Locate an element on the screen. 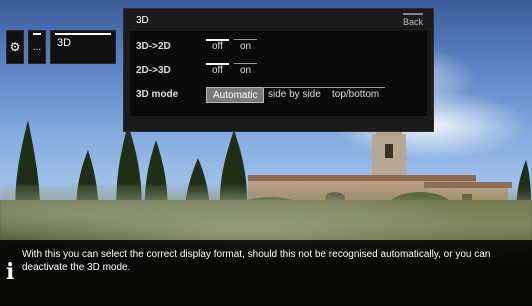 Image resolution: width=532 pixels, height=306 pixels. 3d-tile: 3D is located at coordinates (83, 47).